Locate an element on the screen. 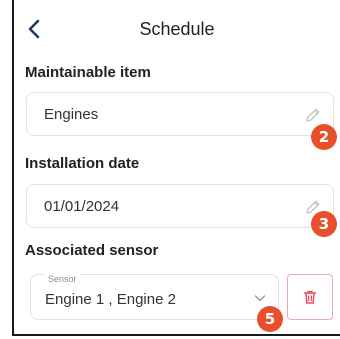 This screenshot has height=339, width=340. sensor-select: Sensor Engine 1 , Engine 2 is located at coordinates (154, 297).